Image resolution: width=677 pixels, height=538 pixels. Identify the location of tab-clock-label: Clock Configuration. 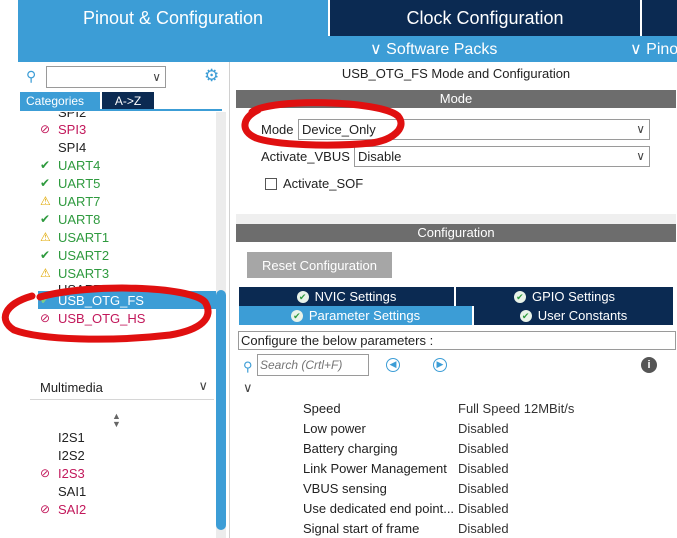
(485, 17).